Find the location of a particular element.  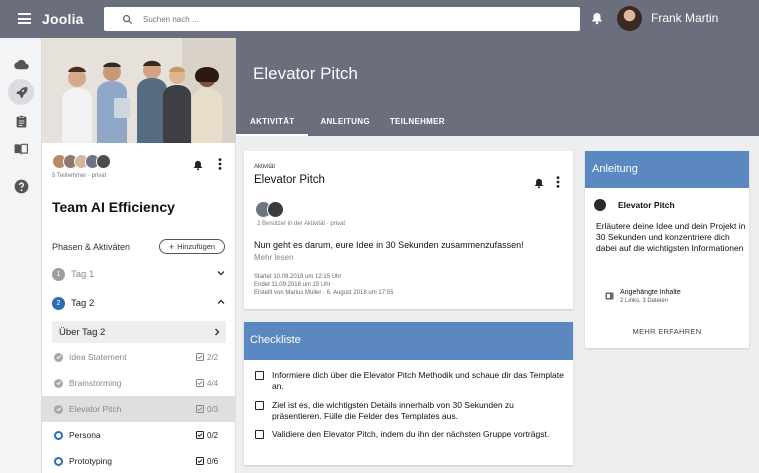

tab-participants: TEILNEHMER is located at coordinates (421, 124).